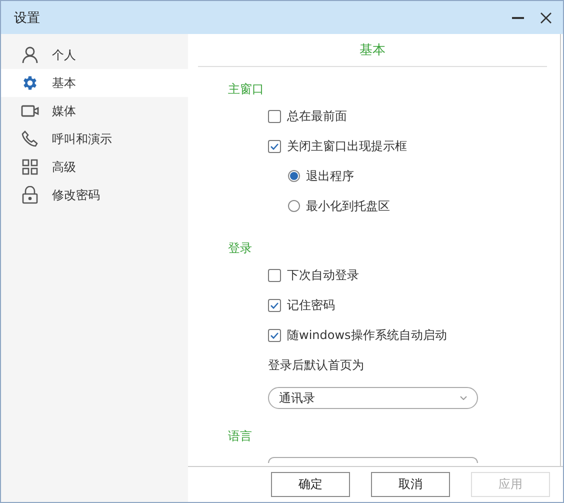 This screenshot has width=564, height=503. Describe the element at coordinates (240, 248) in the screenshot. I see `group-title: 登录` at that location.